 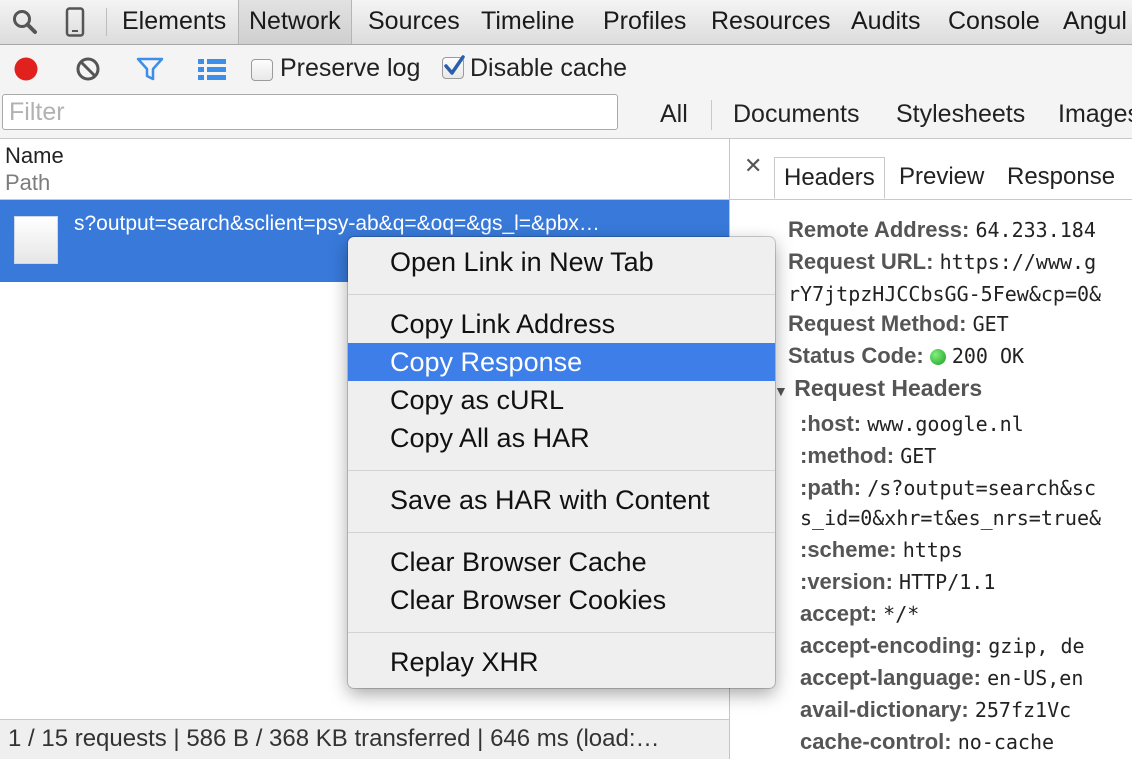 What do you see at coordinates (829, 178) in the screenshot?
I see `tab-headers: Headers` at bounding box center [829, 178].